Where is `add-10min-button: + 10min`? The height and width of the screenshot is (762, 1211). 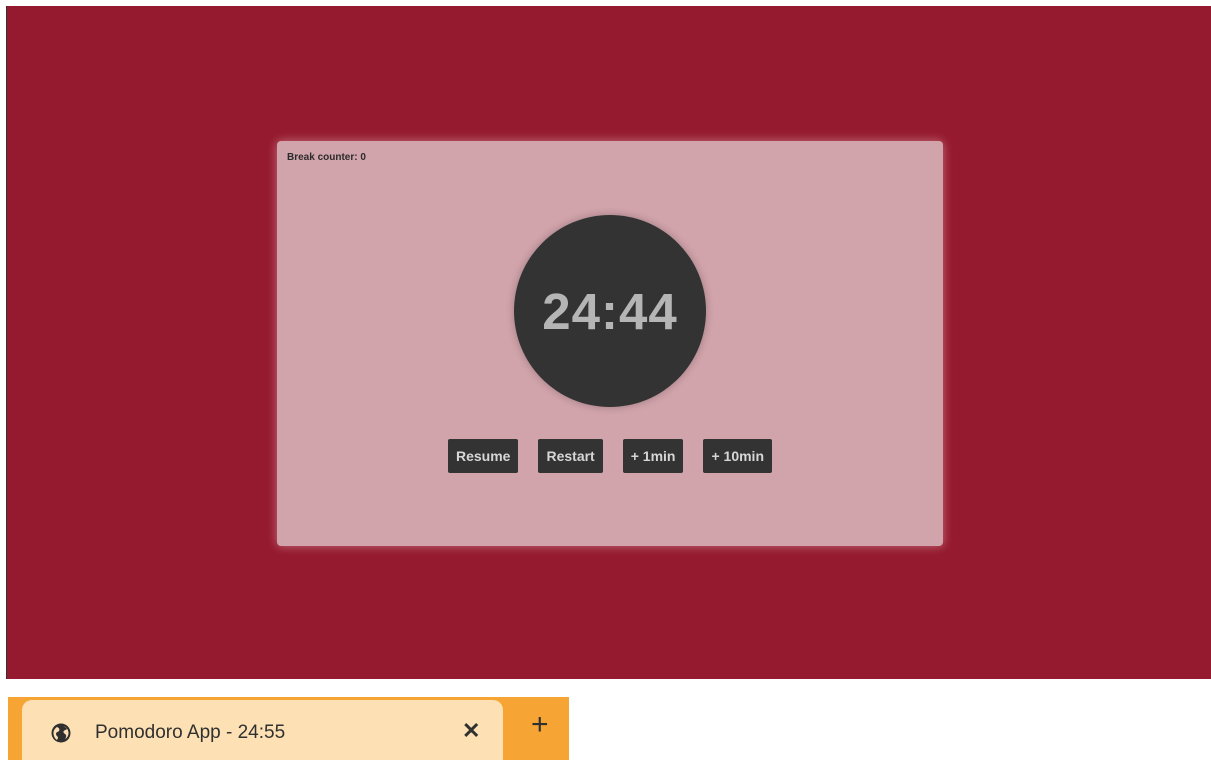
add-10min-button: + 10min is located at coordinates (737, 456).